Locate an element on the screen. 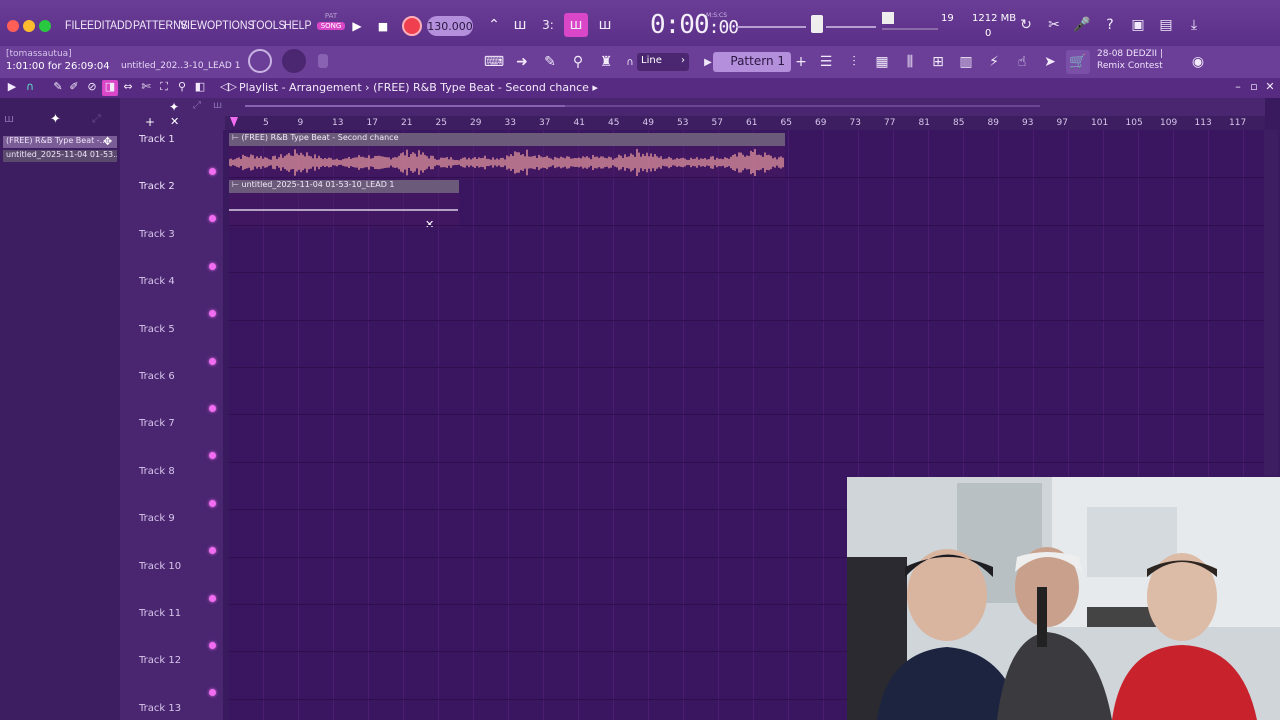 The height and width of the screenshot is (720, 1280). slice-tool-icon: ✄ is located at coordinates (146, 88).